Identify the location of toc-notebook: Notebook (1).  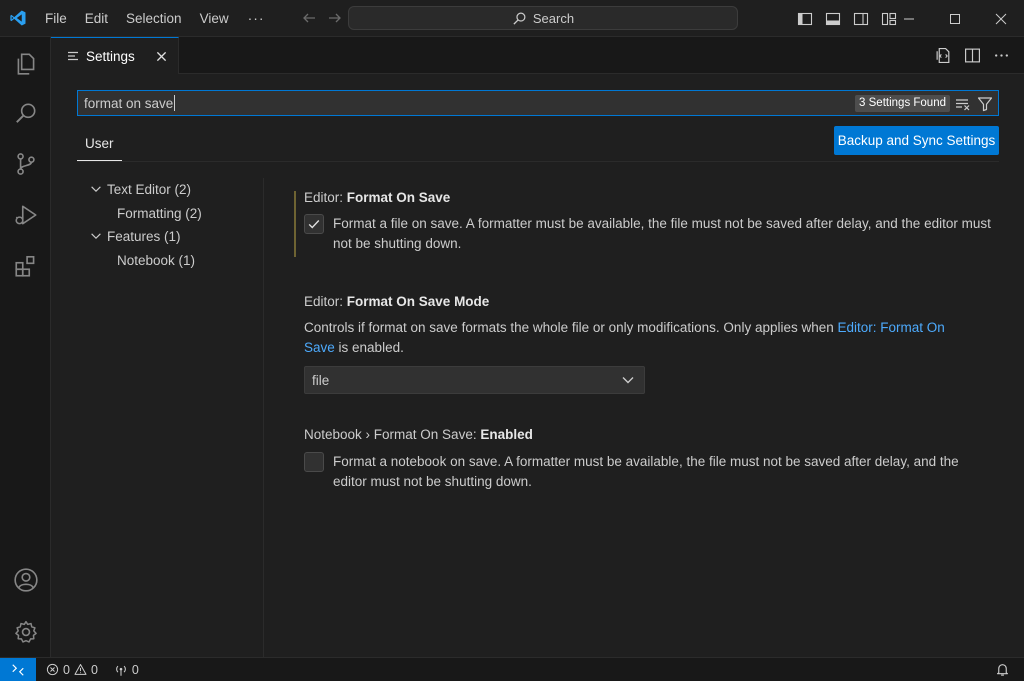
(156, 260).